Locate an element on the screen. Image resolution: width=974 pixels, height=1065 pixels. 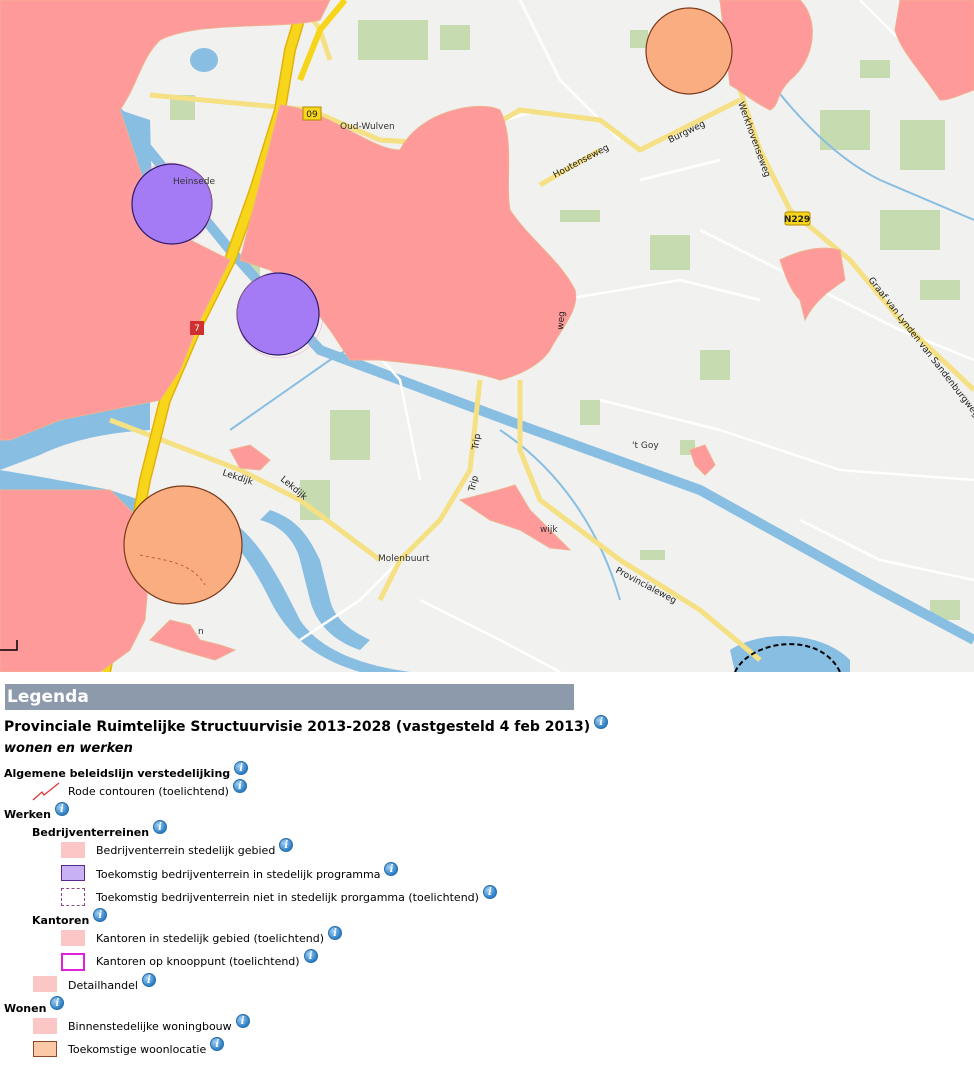
swatch-toekomstig-niet is located at coordinates (73, 897).